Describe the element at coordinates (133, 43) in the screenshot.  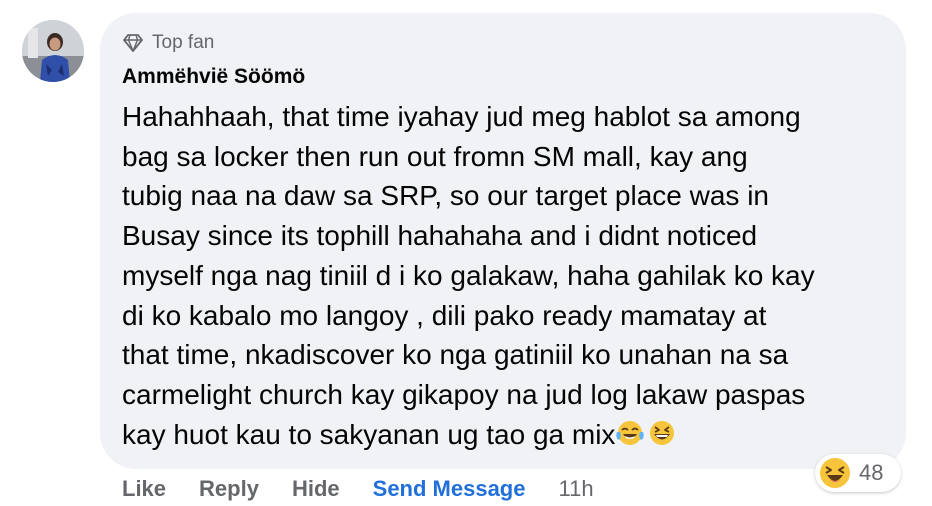
I see `diamond-icon` at that location.